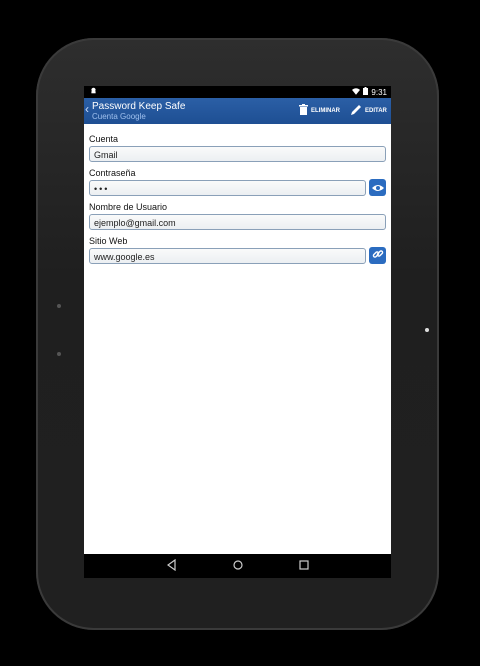 The height and width of the screenshot is (666, 480). Describe the element at coordinates (379, 92) in the screenshot. I see `status-time: 9:31` at that location.